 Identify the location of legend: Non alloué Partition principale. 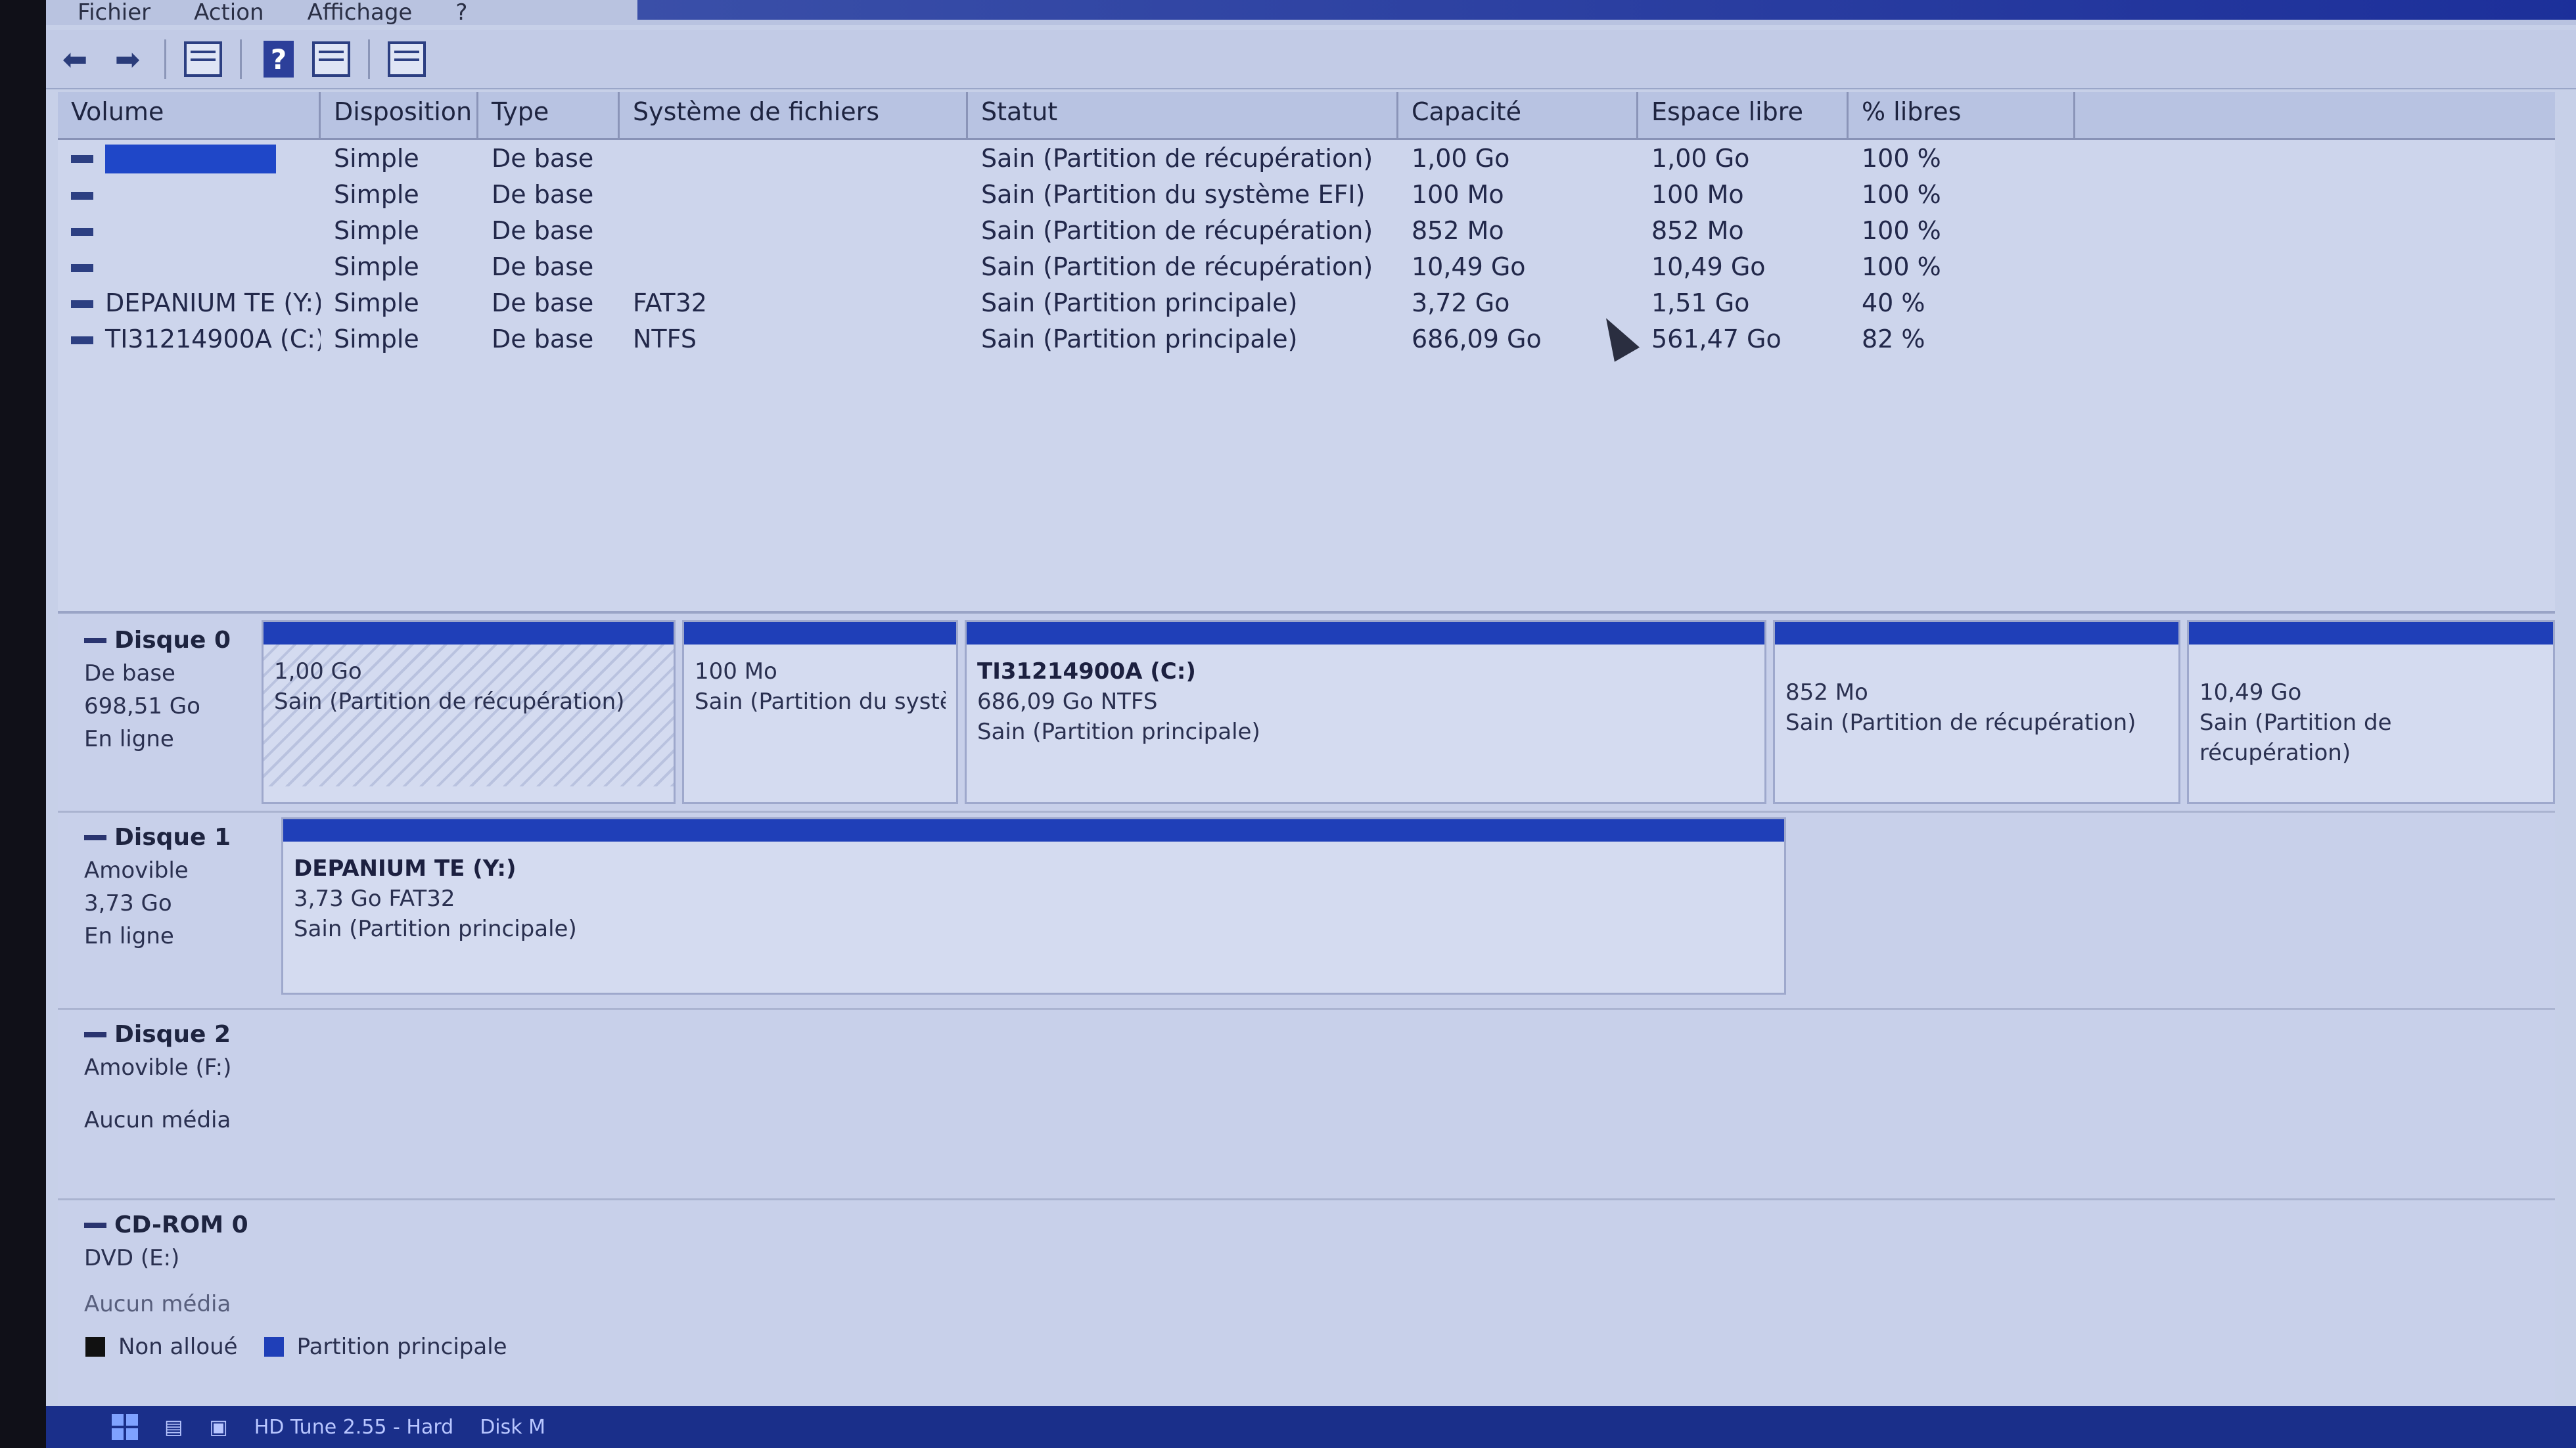
(296, 1347).